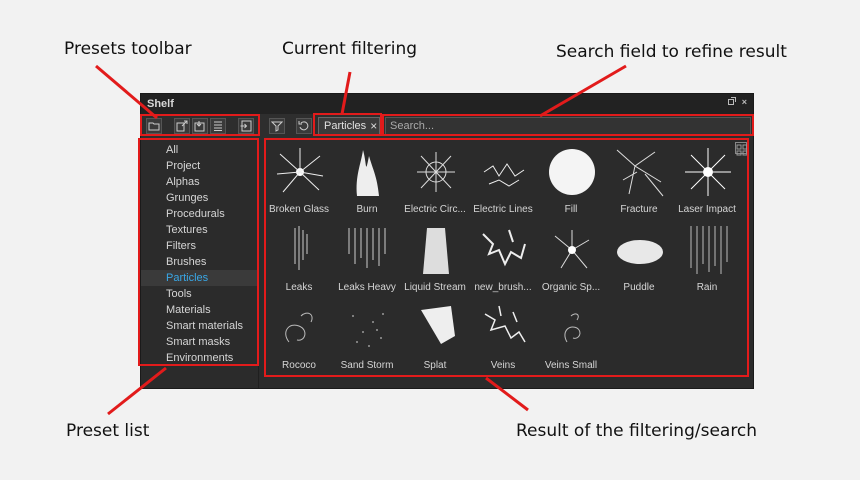 Image resolution: width=860 pixels, height=480 pixels. I want to click on result-item-label: Veins, so click(503, 365).